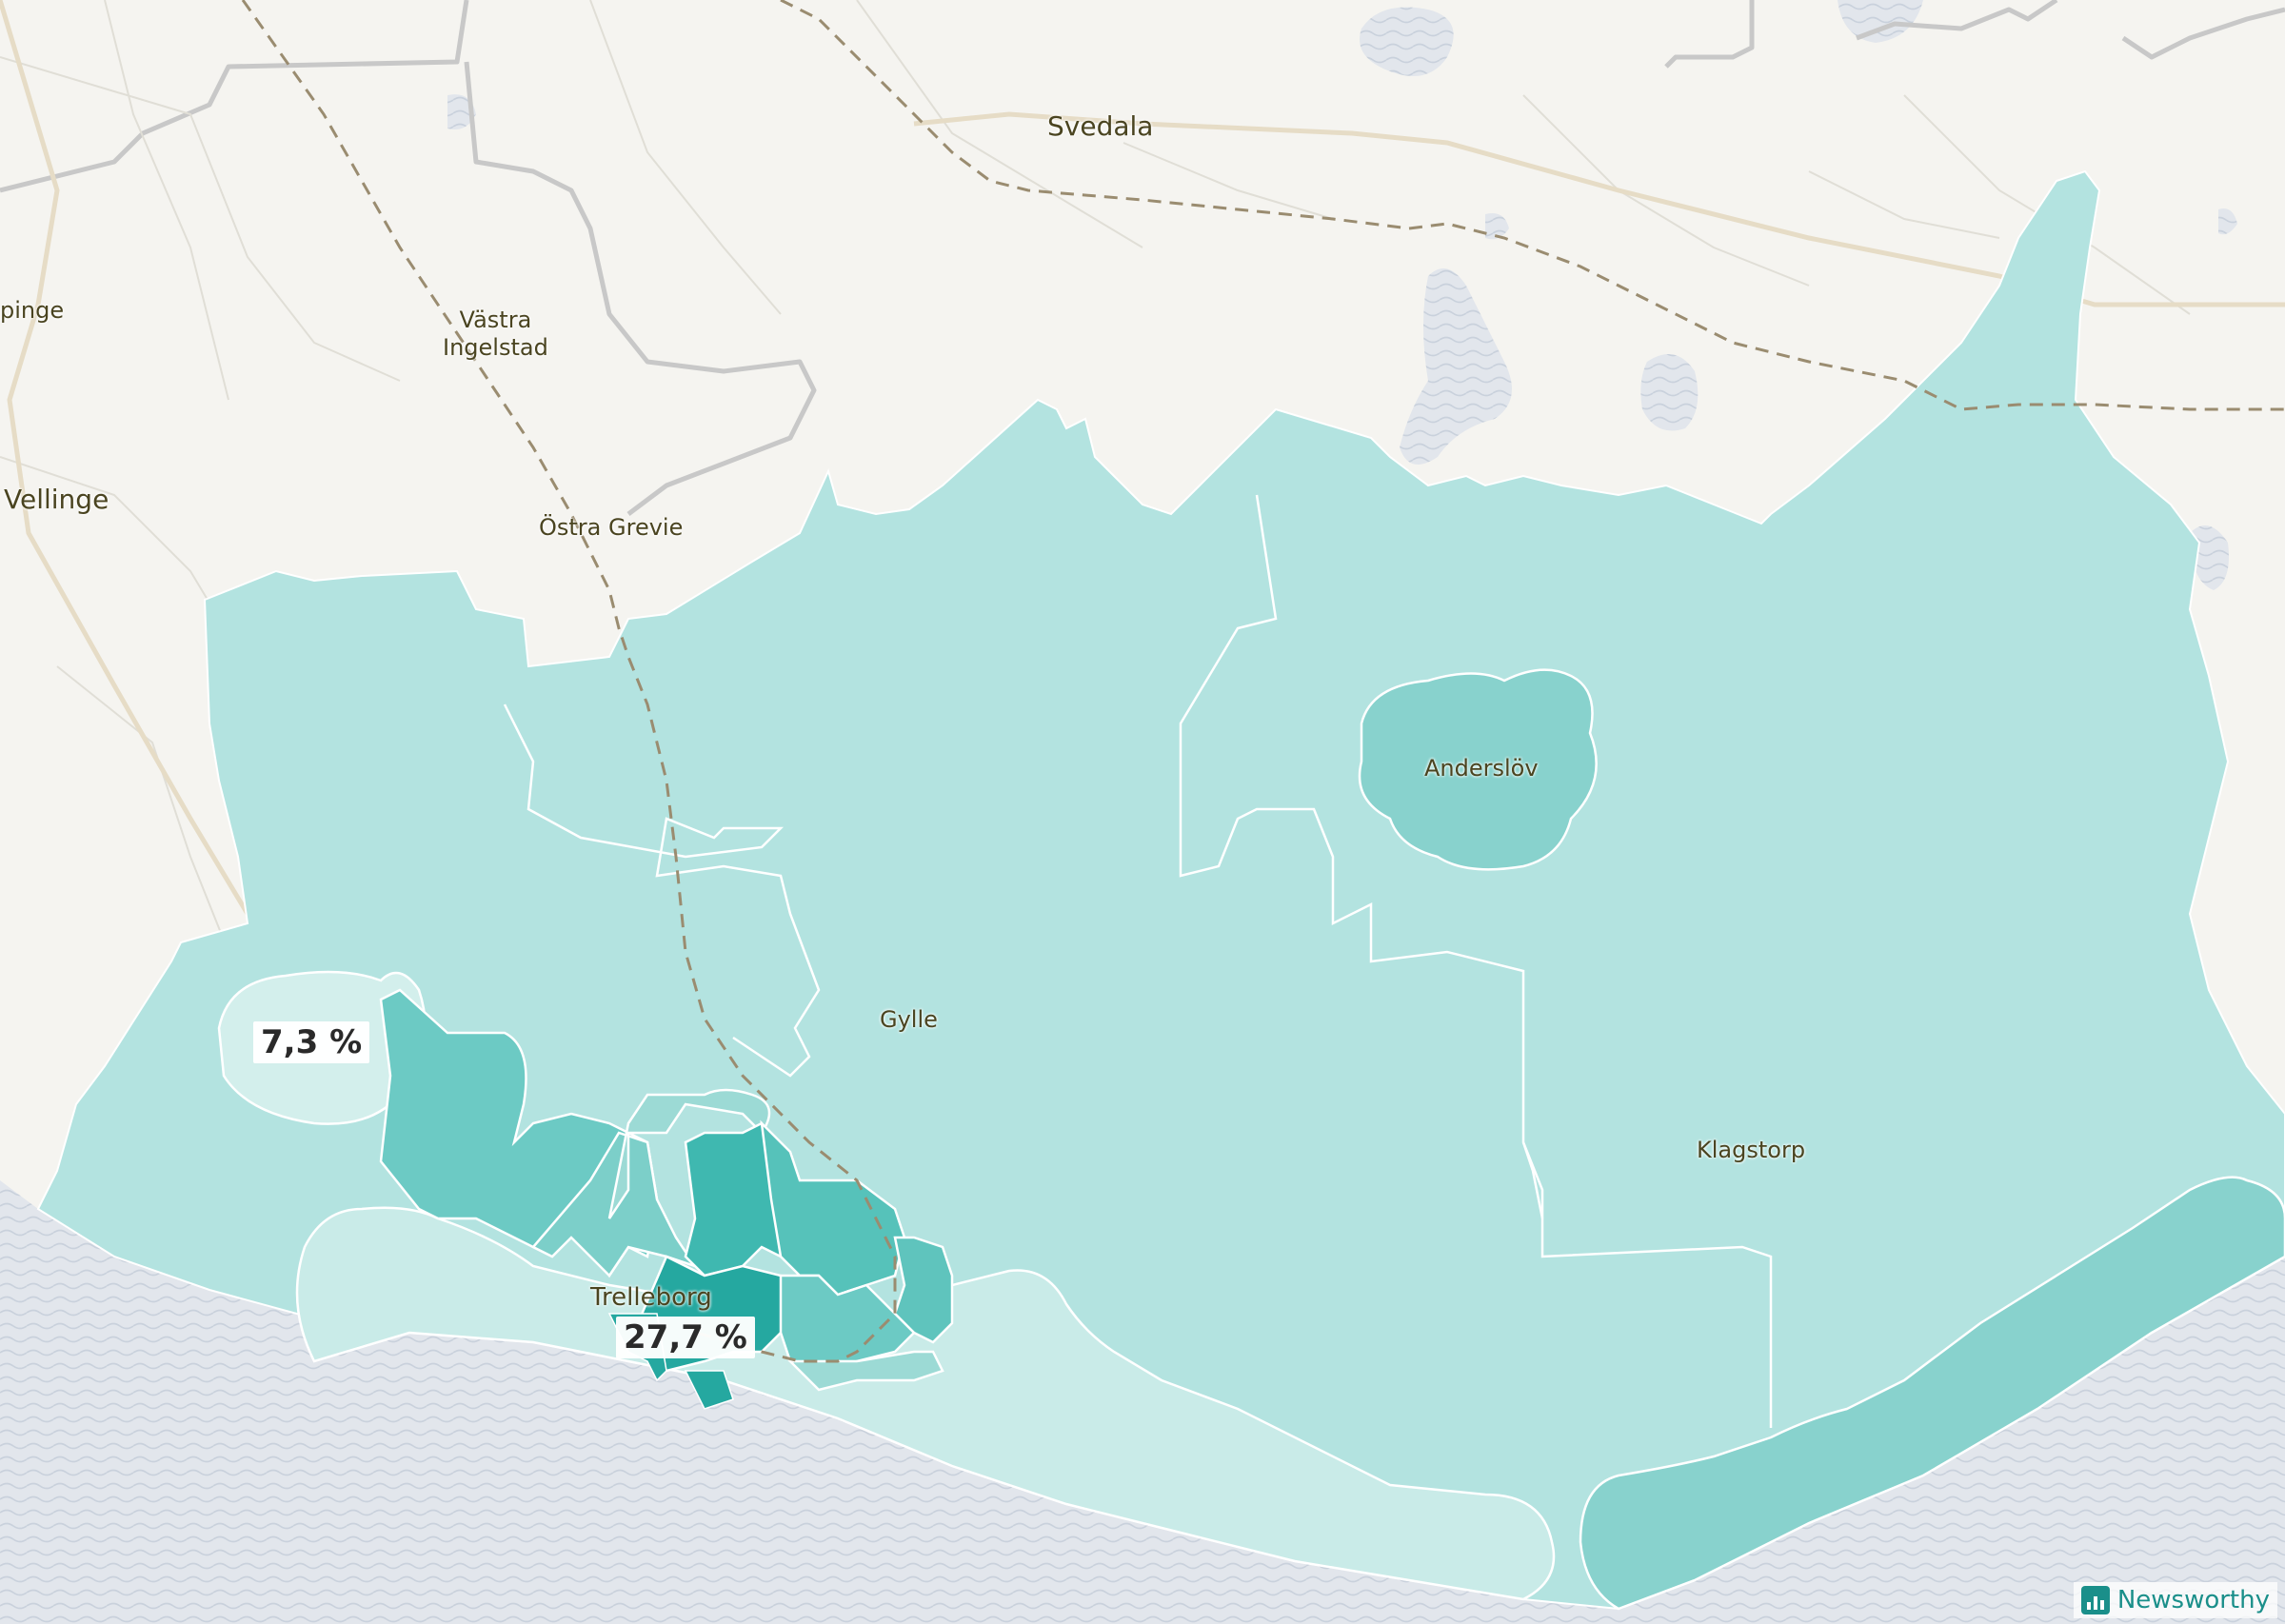 The width and height of the screenshot is (2285, 1624). Describe the element at coordinates (2095, 1600) in the screenshot. I see `bar-chart-icon` at that location.